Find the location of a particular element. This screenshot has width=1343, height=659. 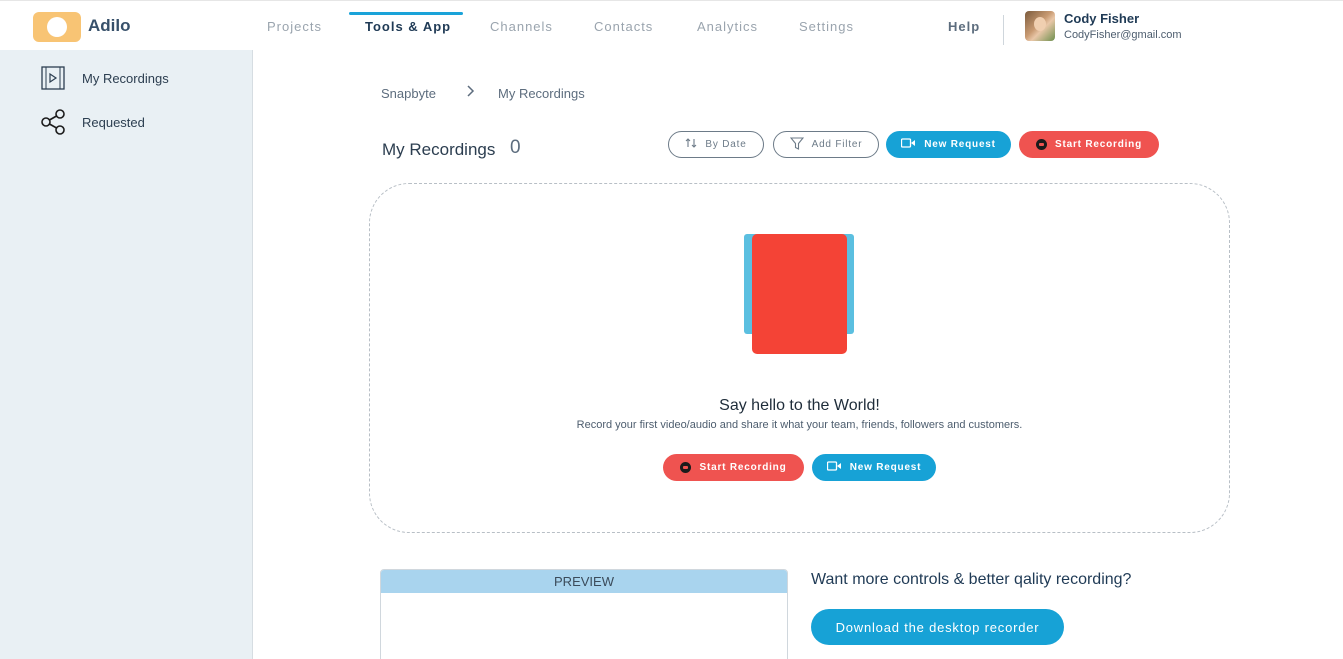

sidebar-item-label: My Recordings is located at coordinates (125, 78).